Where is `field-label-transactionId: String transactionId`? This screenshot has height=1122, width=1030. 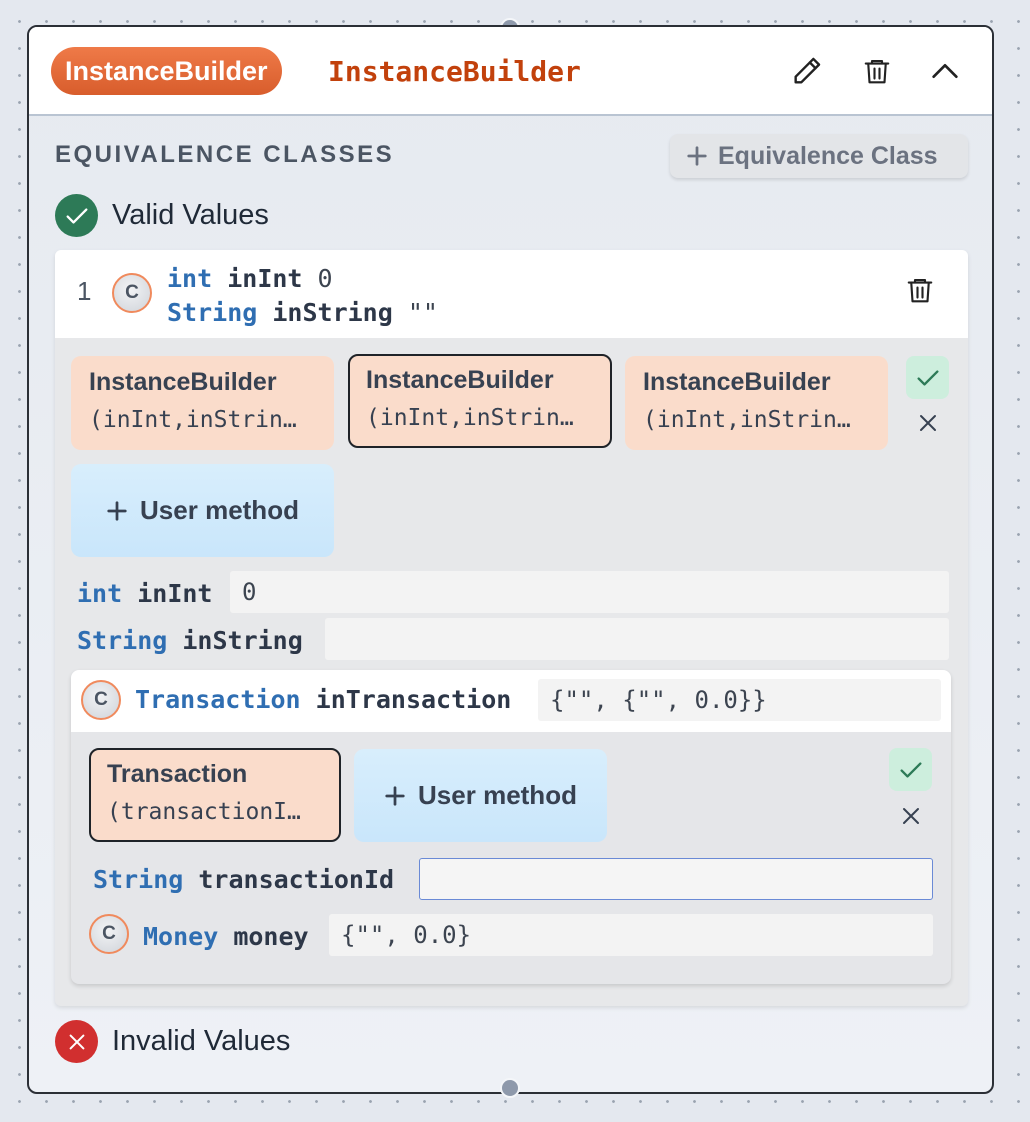
field-label-transactionId: String transactionId is located at coordinates (244, 879).